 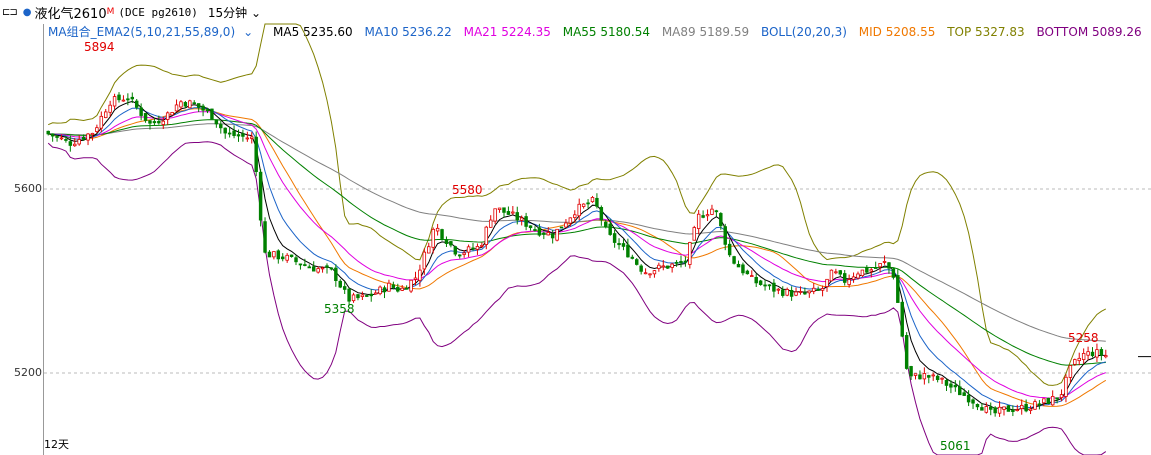 I want to click on annotation-low-5061: 5061, so click(x=955, y=446).